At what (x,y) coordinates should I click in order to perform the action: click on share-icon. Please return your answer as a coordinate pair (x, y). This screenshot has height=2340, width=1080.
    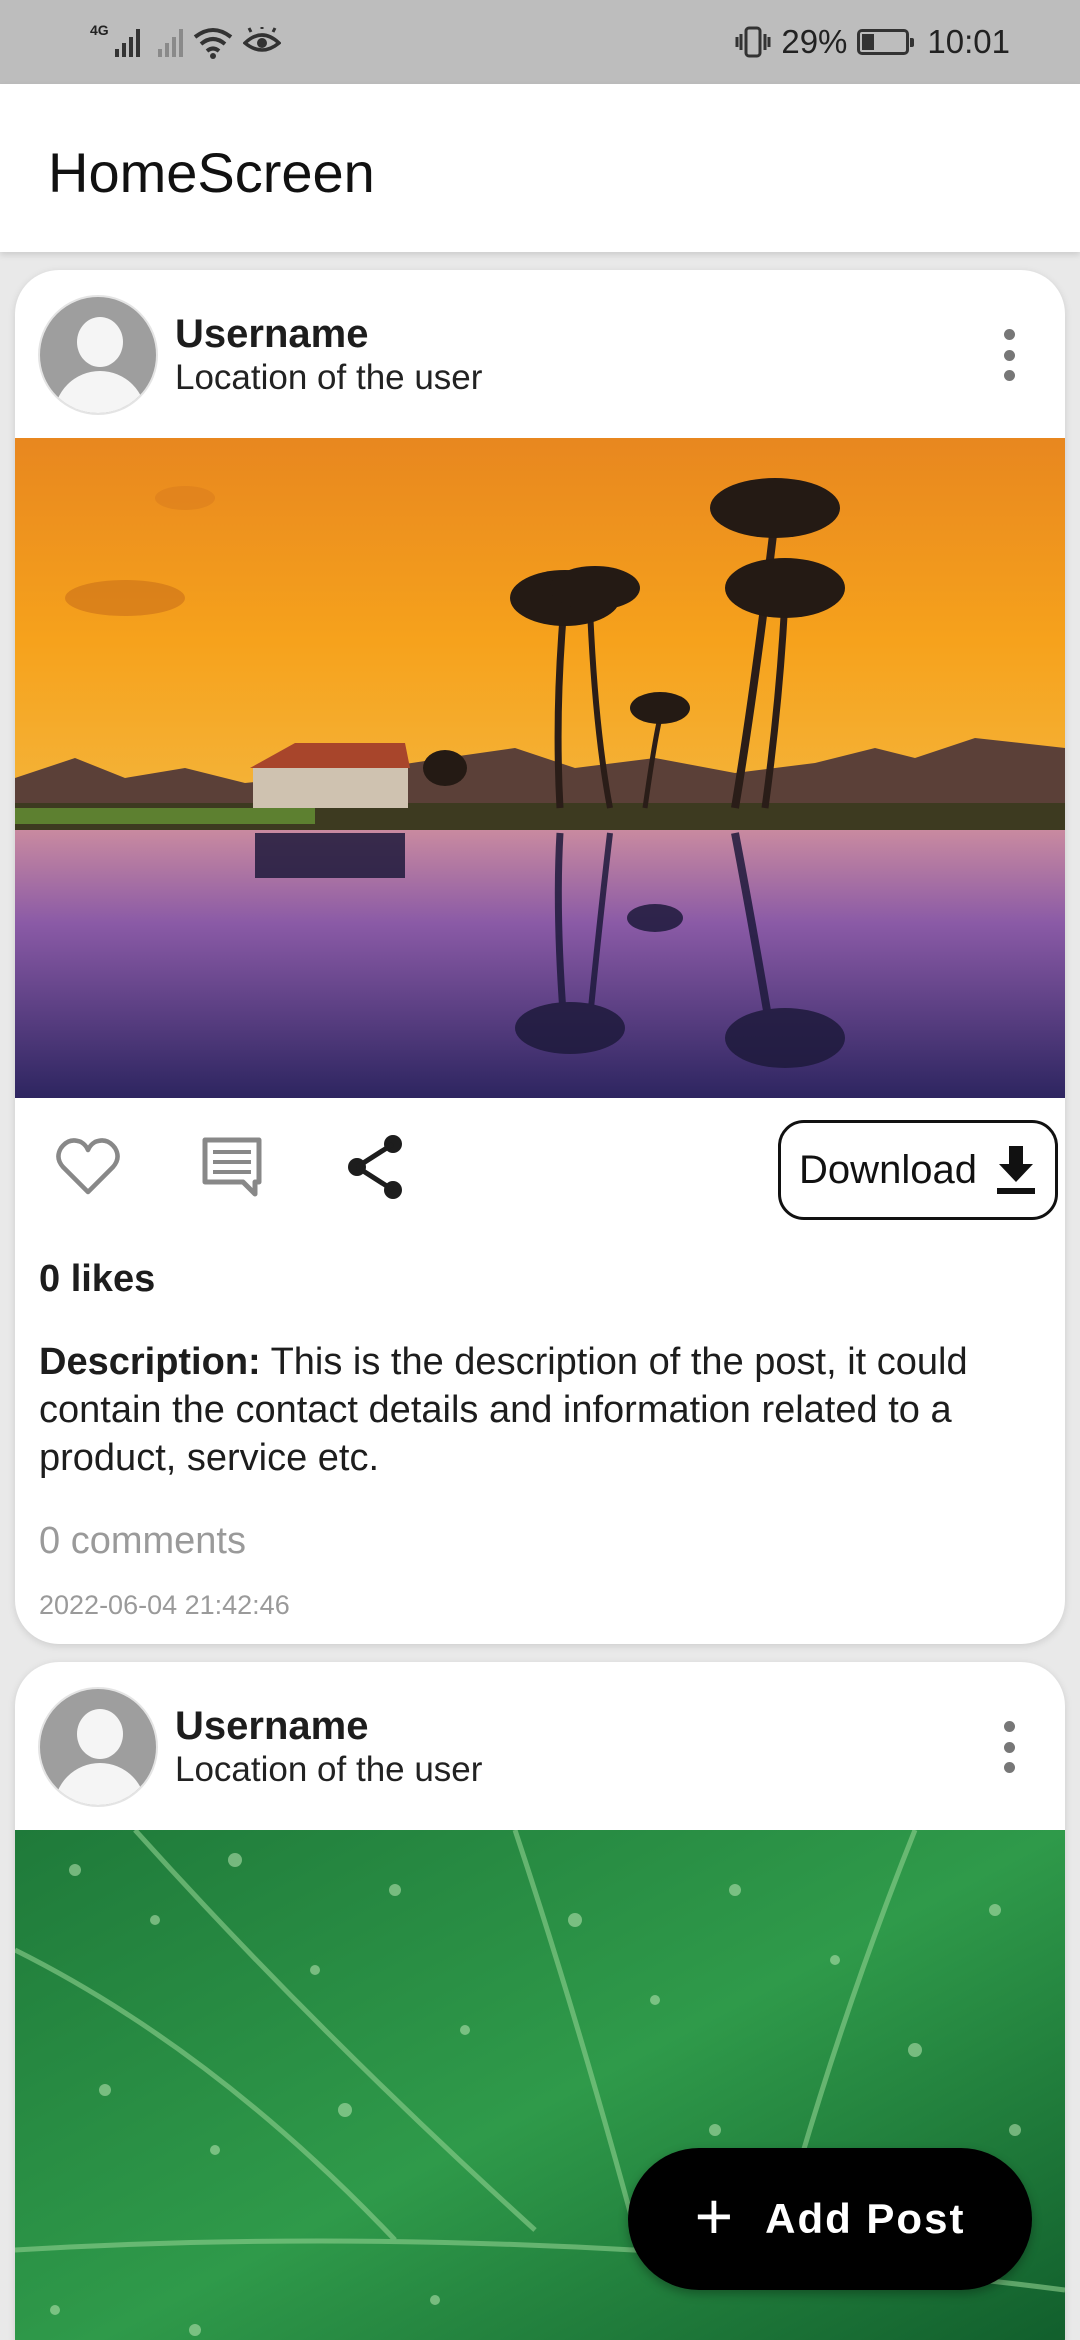
    Looking at the image, I should click on (378, 1167).